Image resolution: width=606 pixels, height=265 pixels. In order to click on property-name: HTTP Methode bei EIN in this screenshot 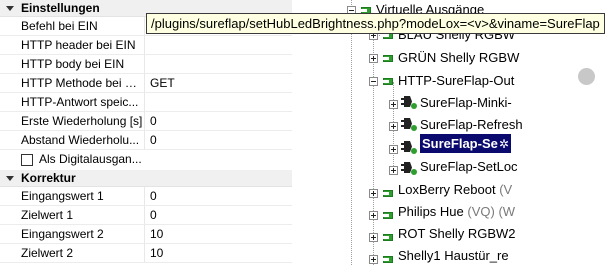, I will do `click(72, 83)`.